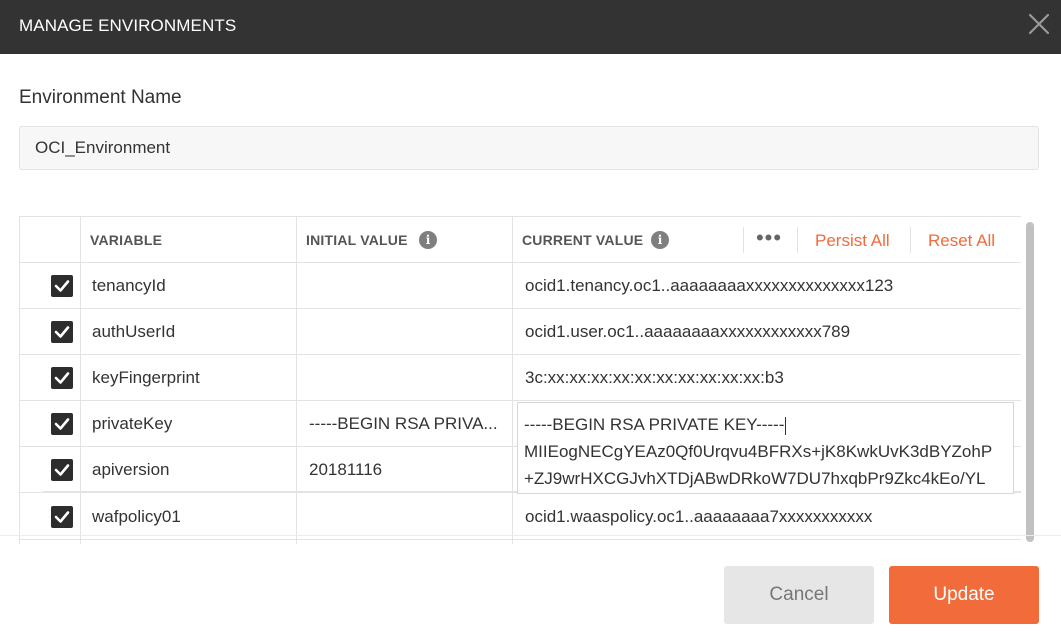 Image resolution: width=1061 pixels, height=642 pixels. I want to click on header-variable: VARIABLE, so click(126, 240).